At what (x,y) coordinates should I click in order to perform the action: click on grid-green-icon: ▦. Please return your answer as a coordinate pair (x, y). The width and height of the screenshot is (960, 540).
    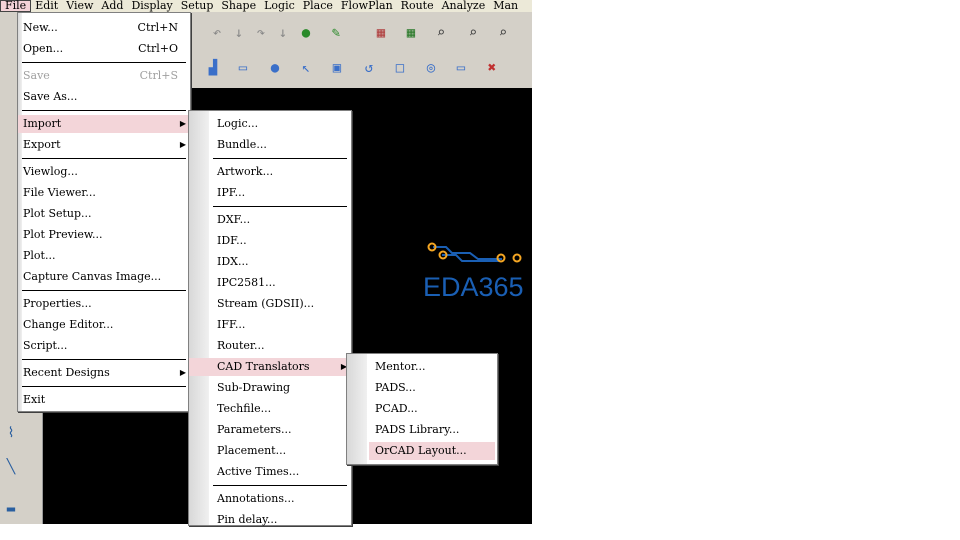
    Looking at the image, I should click on (411, 33).